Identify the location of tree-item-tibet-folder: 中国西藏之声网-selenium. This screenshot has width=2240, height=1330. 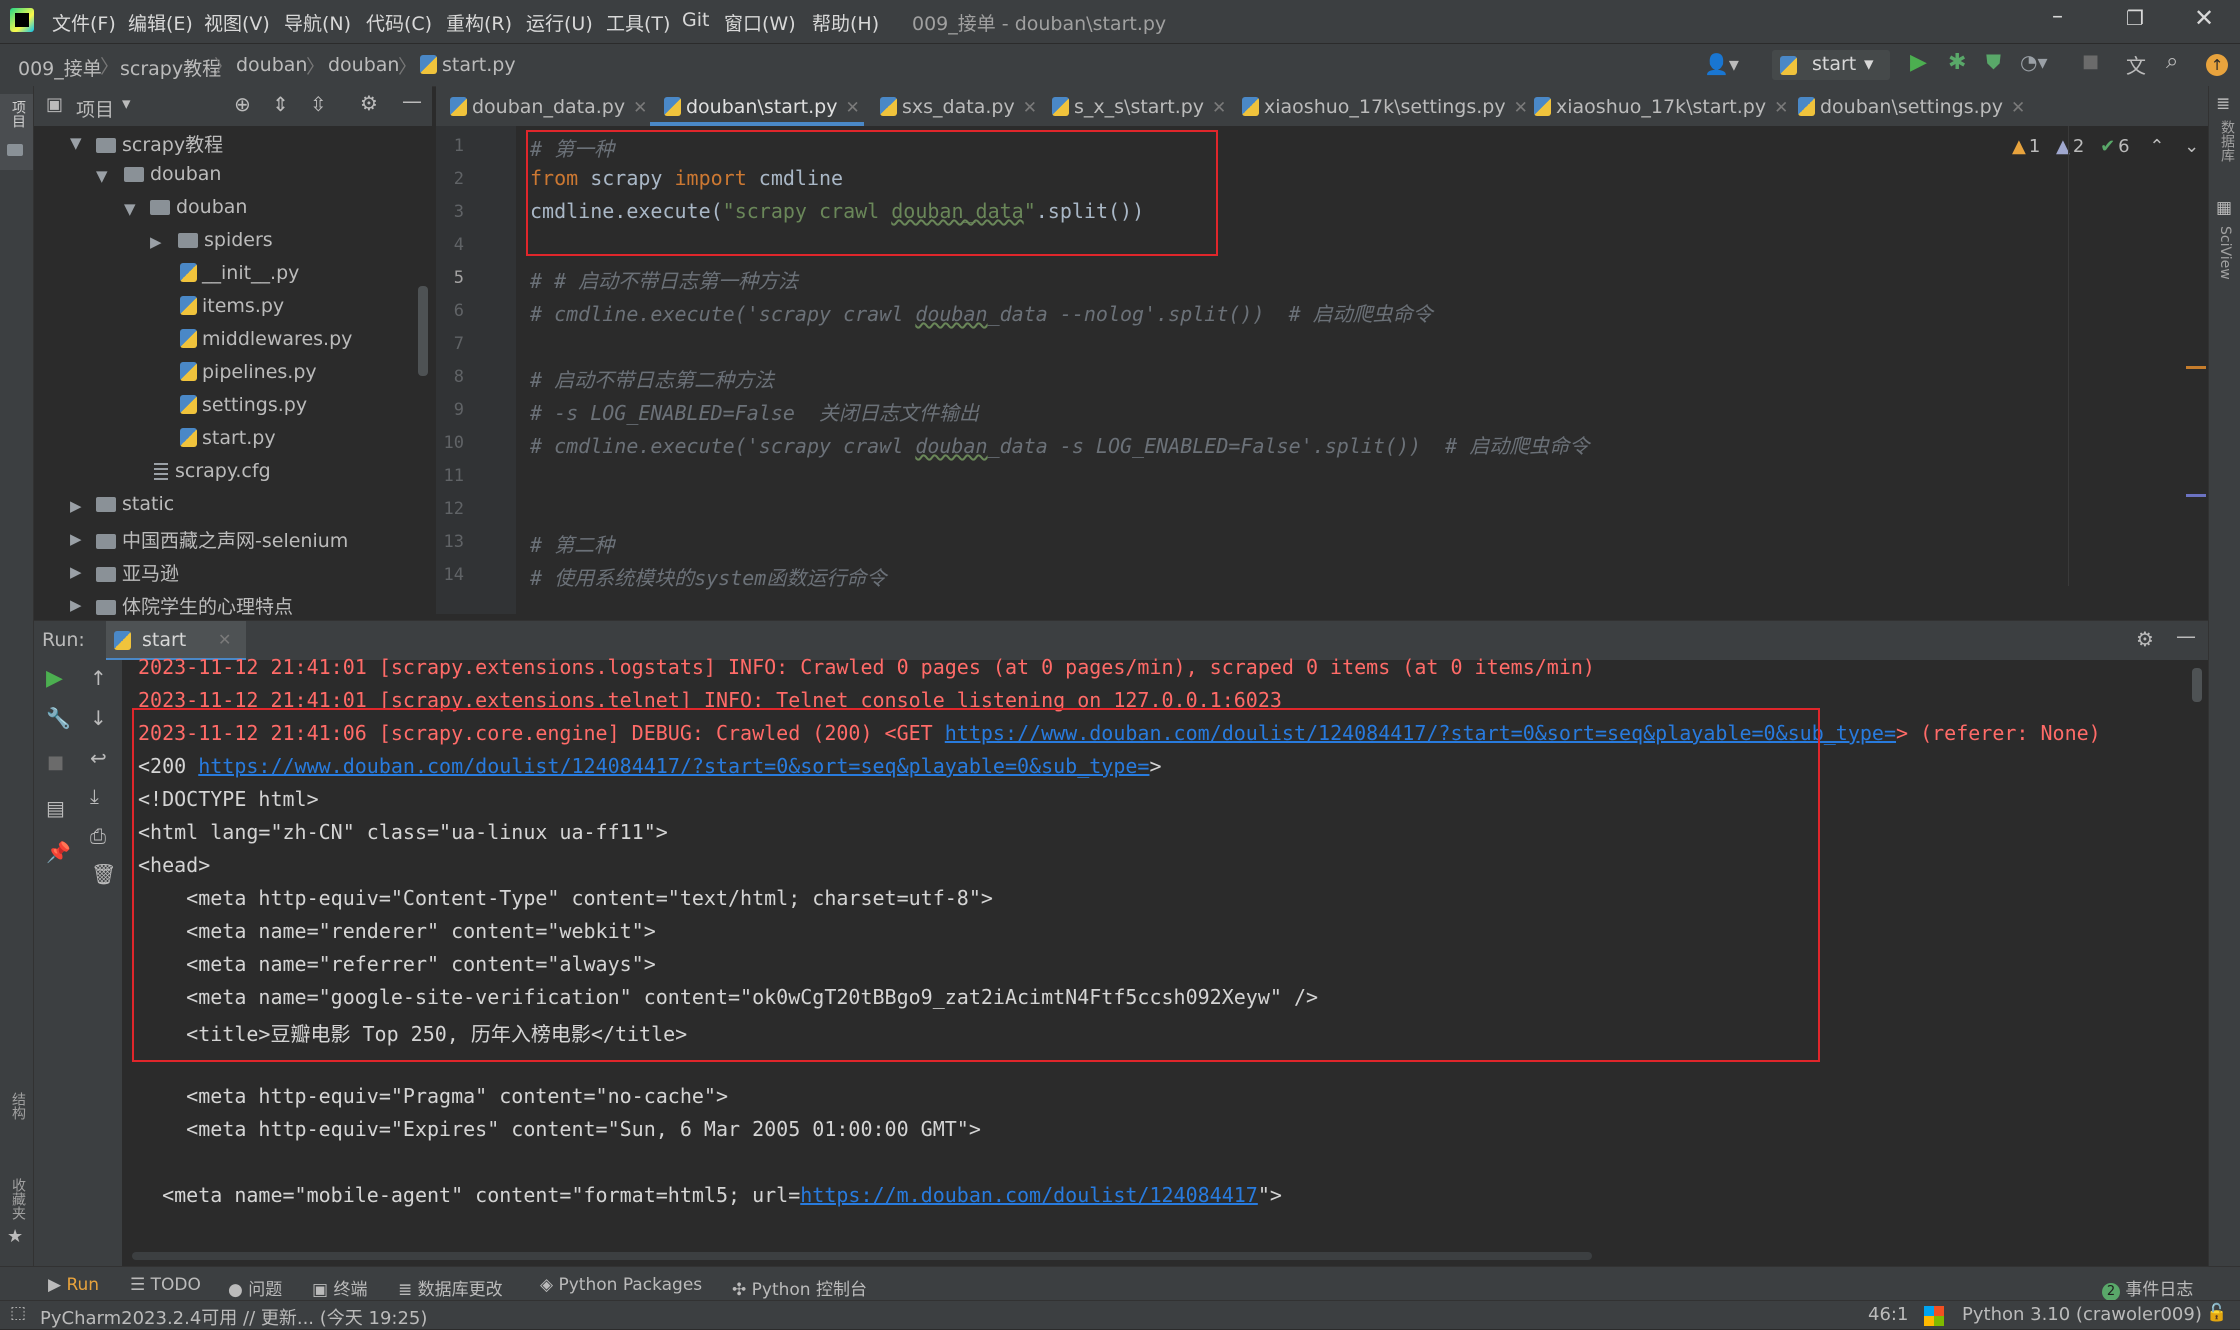
(222, 539).